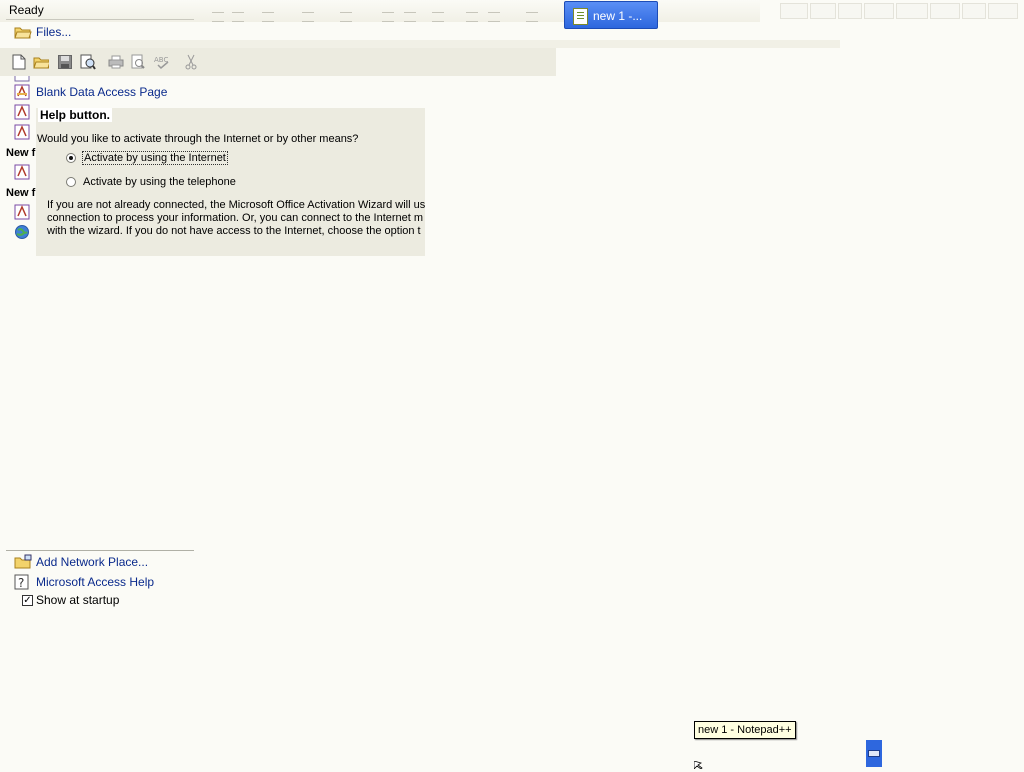  What do you see at coordinates (65, 62) in the screenshot?
I see `save-icon` at bounding box center [65, 62].